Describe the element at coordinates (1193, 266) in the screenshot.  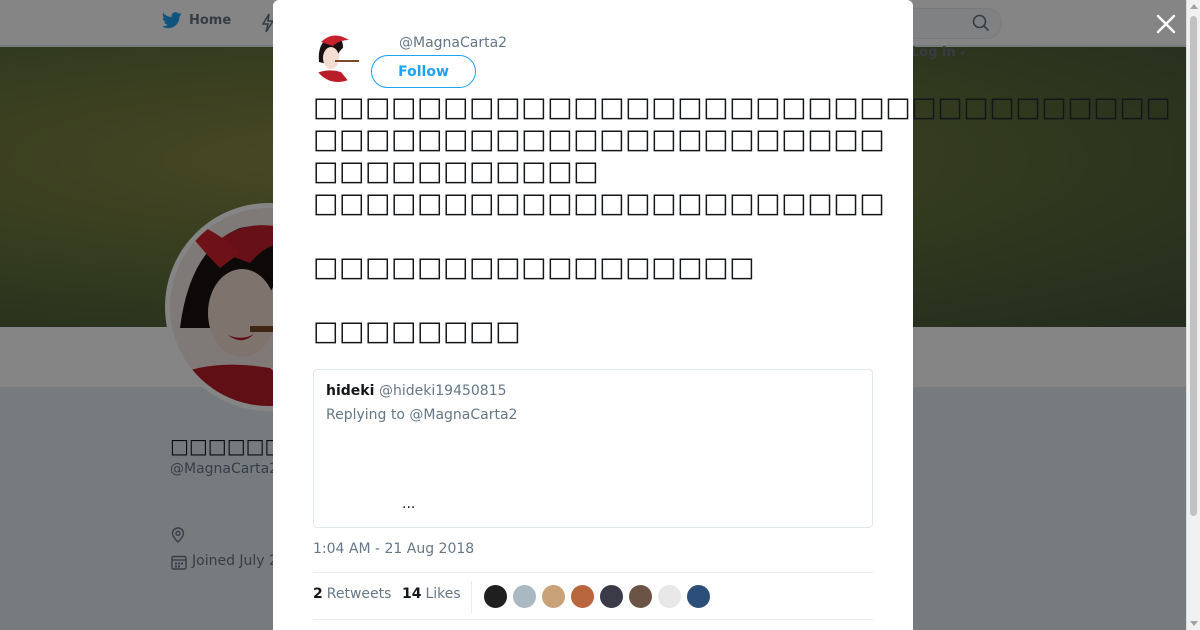
I see `scrollbar-thumb` at that location.